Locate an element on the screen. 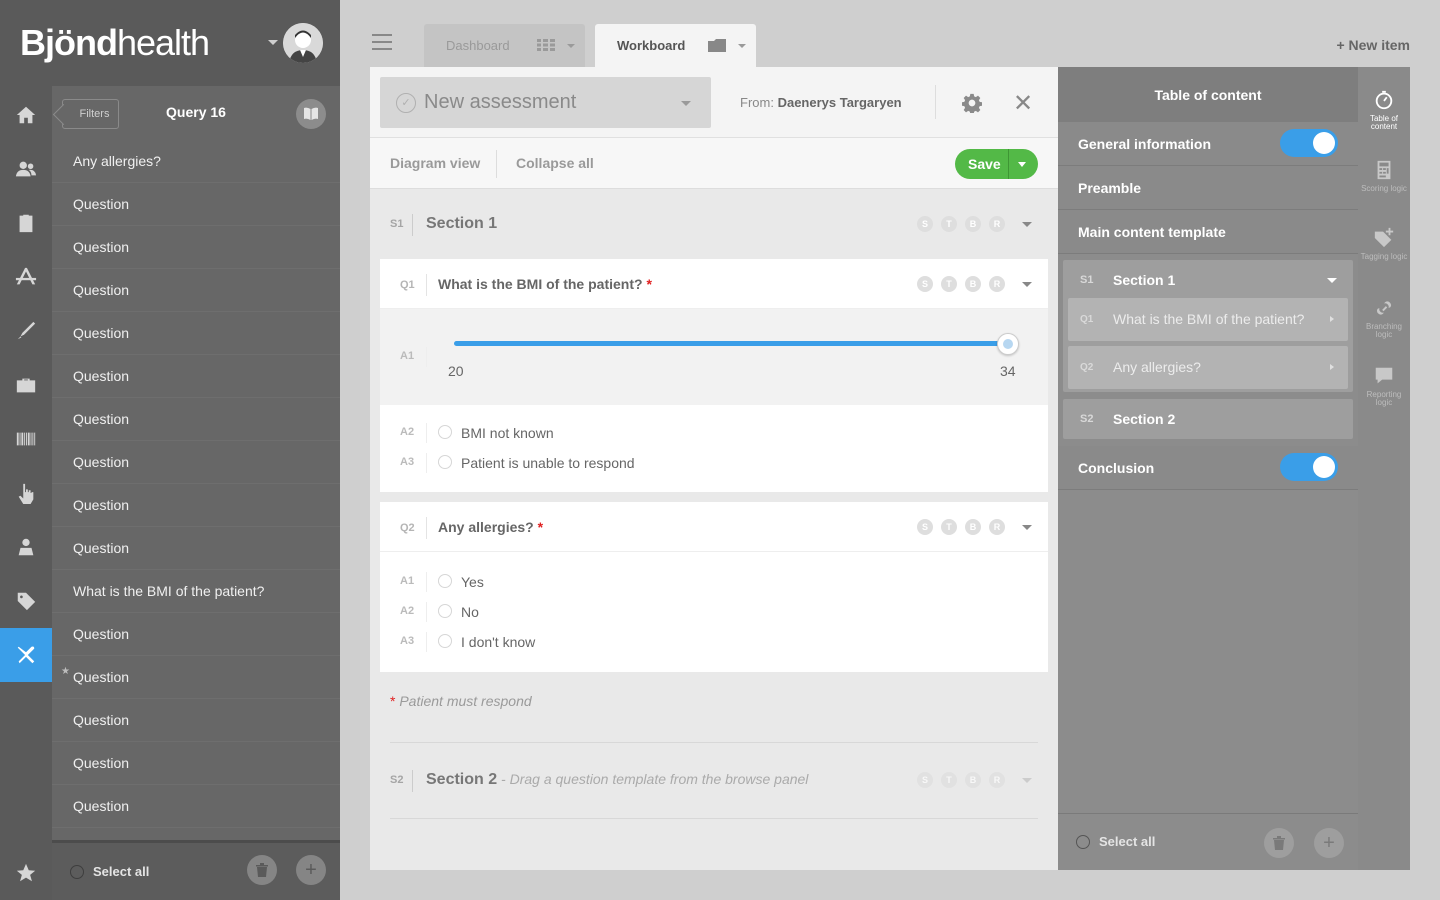  list-item: Any allergies? is located at coordinates (196, 161).